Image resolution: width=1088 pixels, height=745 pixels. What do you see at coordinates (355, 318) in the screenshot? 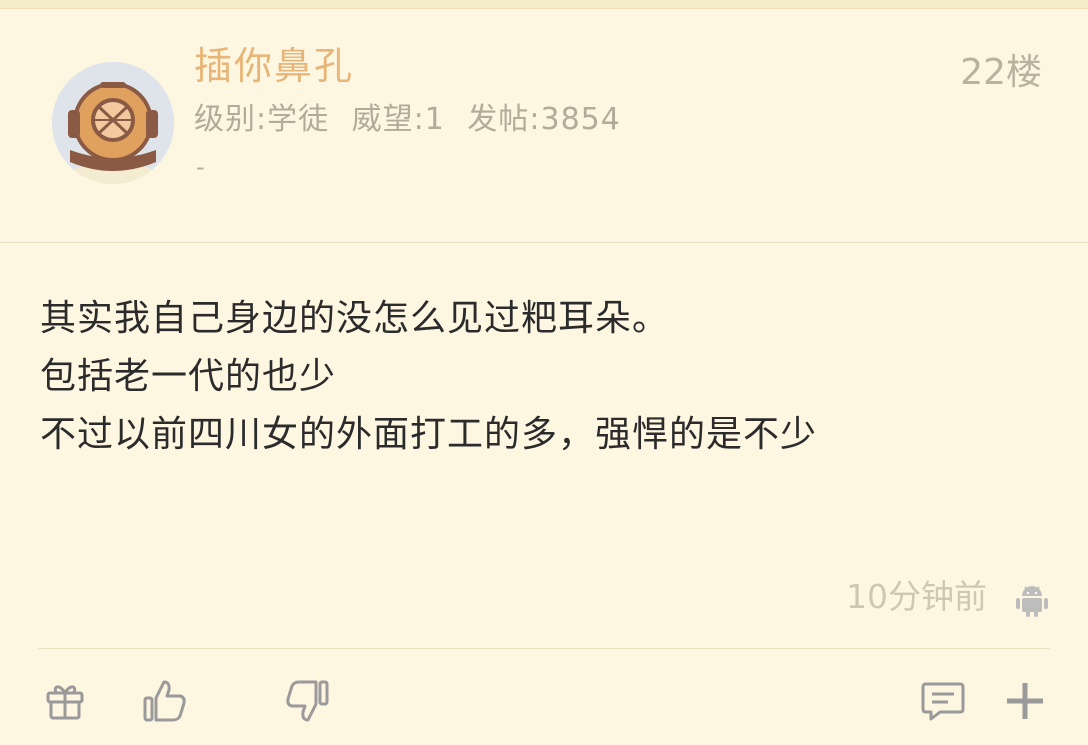
I see `post-line: 其实我自己身边的没怎么见过粑耳朵。` at bounding box center [355, 318].